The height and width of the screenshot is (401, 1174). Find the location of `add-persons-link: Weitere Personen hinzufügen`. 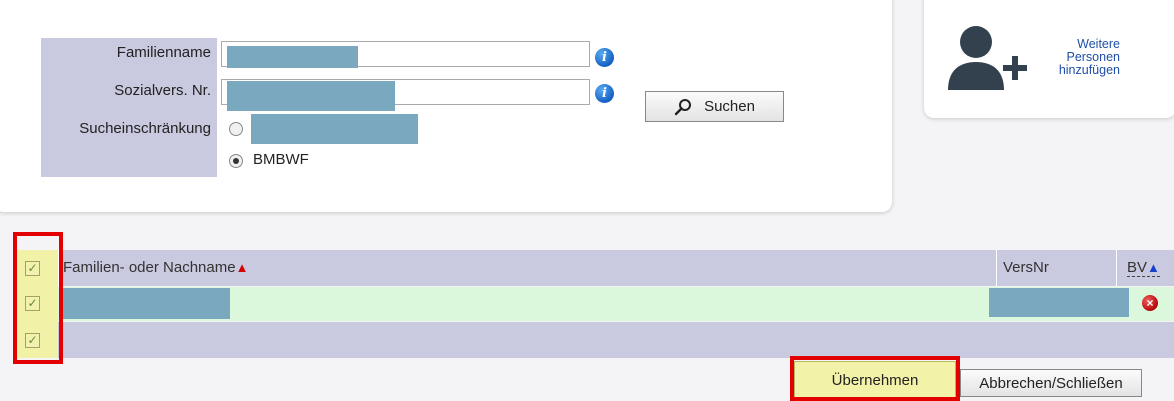

add-persons-link: Weitere Personen hinzufügen is located at coordinates (1078, 57).